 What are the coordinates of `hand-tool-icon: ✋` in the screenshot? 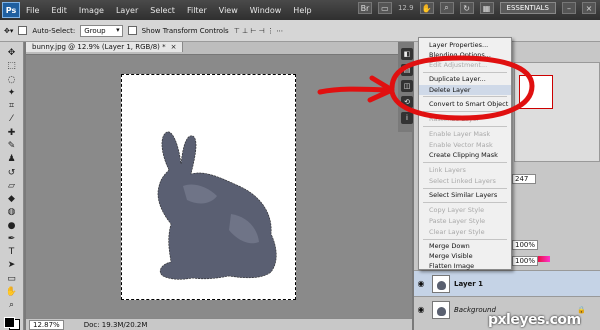 It's located at (12, 292).